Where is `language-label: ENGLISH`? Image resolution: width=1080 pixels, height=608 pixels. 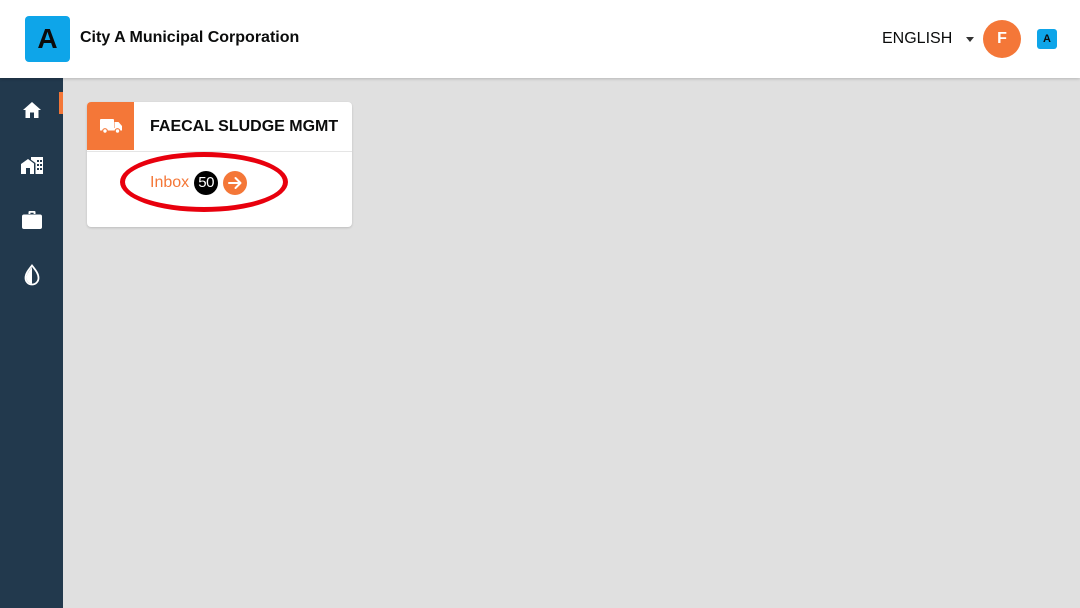
language-label: ENGLISH is located at coordinates (917, 38).